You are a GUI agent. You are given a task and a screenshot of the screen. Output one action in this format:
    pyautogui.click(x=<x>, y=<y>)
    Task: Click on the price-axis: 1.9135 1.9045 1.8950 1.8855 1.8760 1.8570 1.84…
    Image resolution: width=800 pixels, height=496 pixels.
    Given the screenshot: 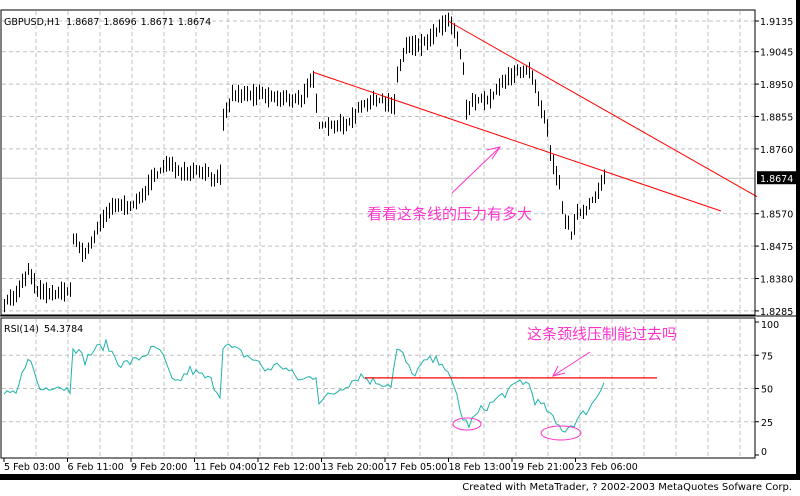 What is the action you would take?
    pyautogui.click(x=775, y=167)
    